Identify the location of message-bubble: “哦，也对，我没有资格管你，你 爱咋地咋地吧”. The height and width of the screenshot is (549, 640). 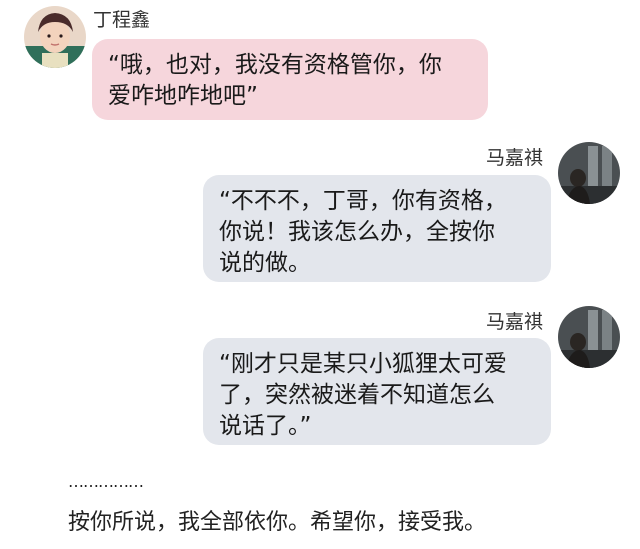
(290, 79).